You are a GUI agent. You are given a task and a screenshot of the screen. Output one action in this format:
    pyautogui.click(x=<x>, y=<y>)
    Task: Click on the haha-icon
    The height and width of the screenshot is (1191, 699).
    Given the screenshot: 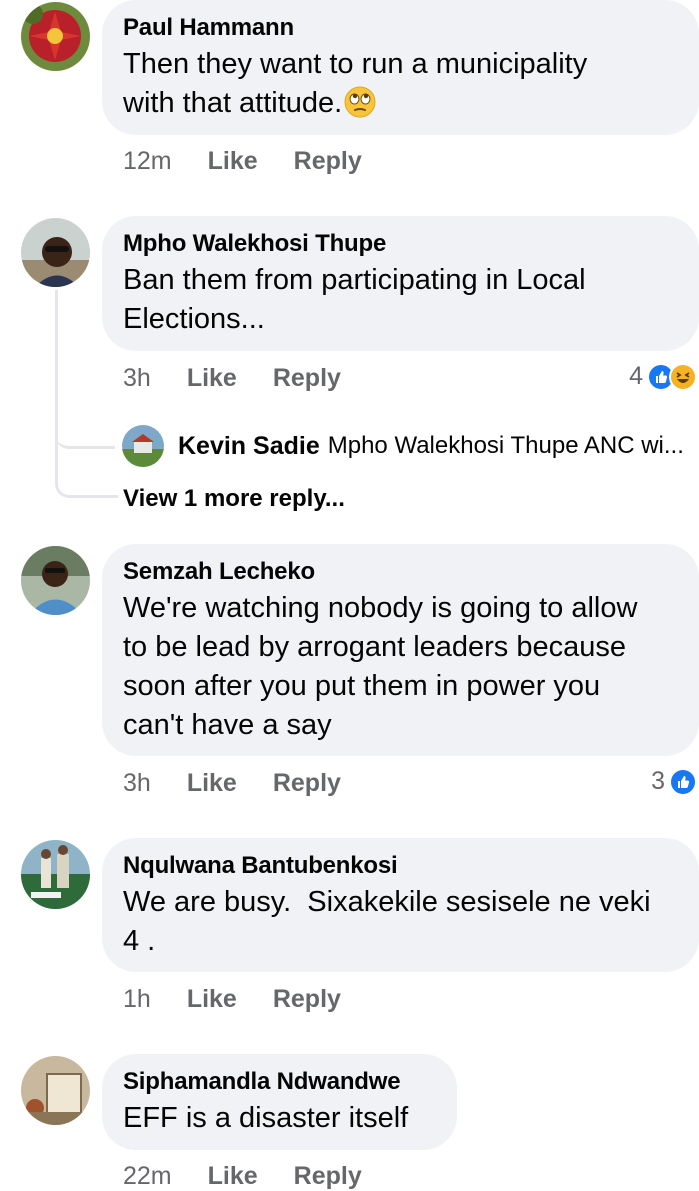 What is the action you would take?
    pyautogui.click(x=683, y=376)
    